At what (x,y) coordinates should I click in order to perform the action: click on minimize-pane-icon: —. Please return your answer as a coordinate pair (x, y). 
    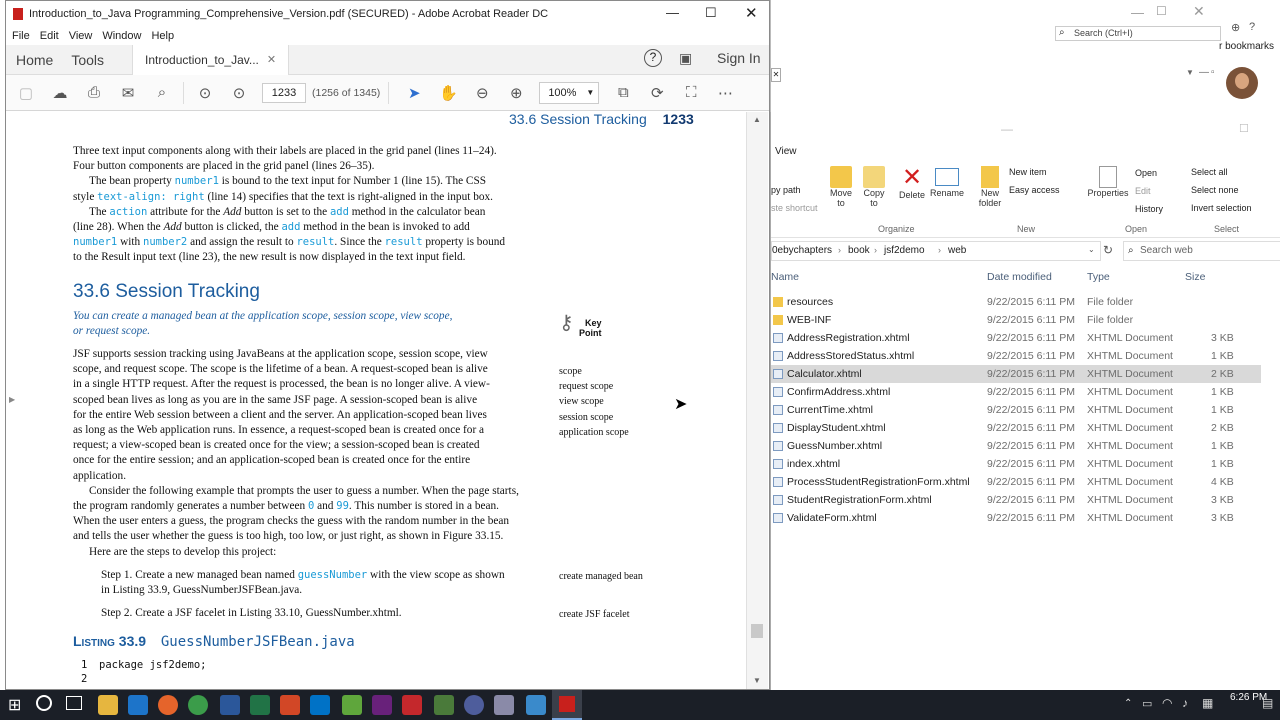
    Looking at the image, I should click on (1204, 72).